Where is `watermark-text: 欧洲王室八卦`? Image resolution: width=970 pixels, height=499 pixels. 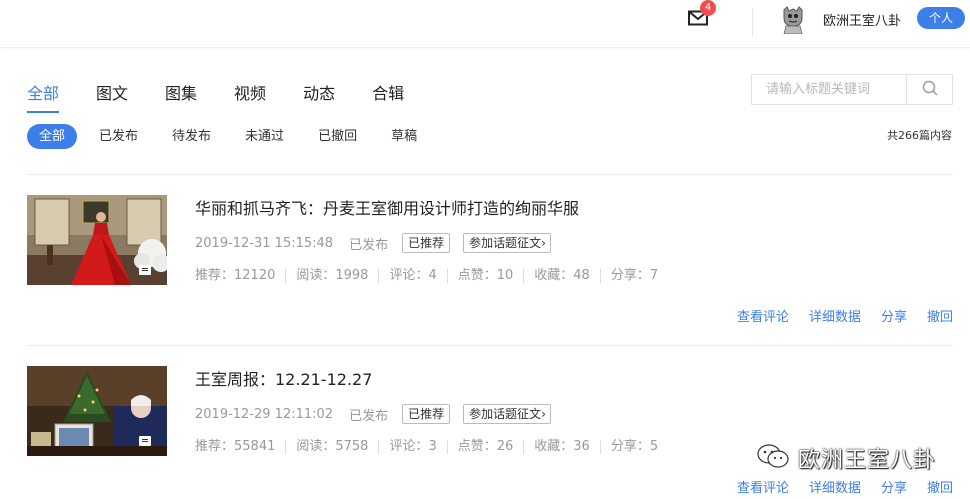 watermark-text: 欧洲王室八卦 is located at coordinates (867, 460).